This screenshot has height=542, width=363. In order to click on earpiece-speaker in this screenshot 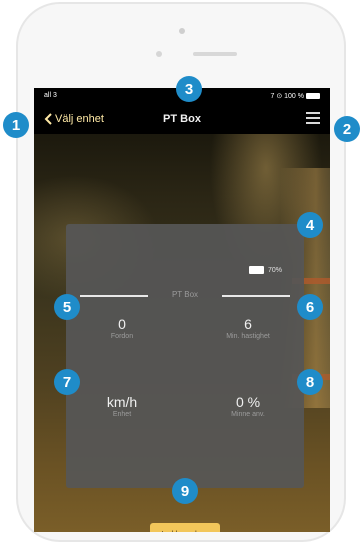, I will do `click(215, 54)`.